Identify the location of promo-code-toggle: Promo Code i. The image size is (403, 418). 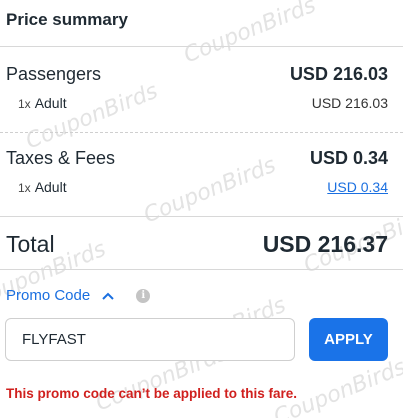
(78, 295).